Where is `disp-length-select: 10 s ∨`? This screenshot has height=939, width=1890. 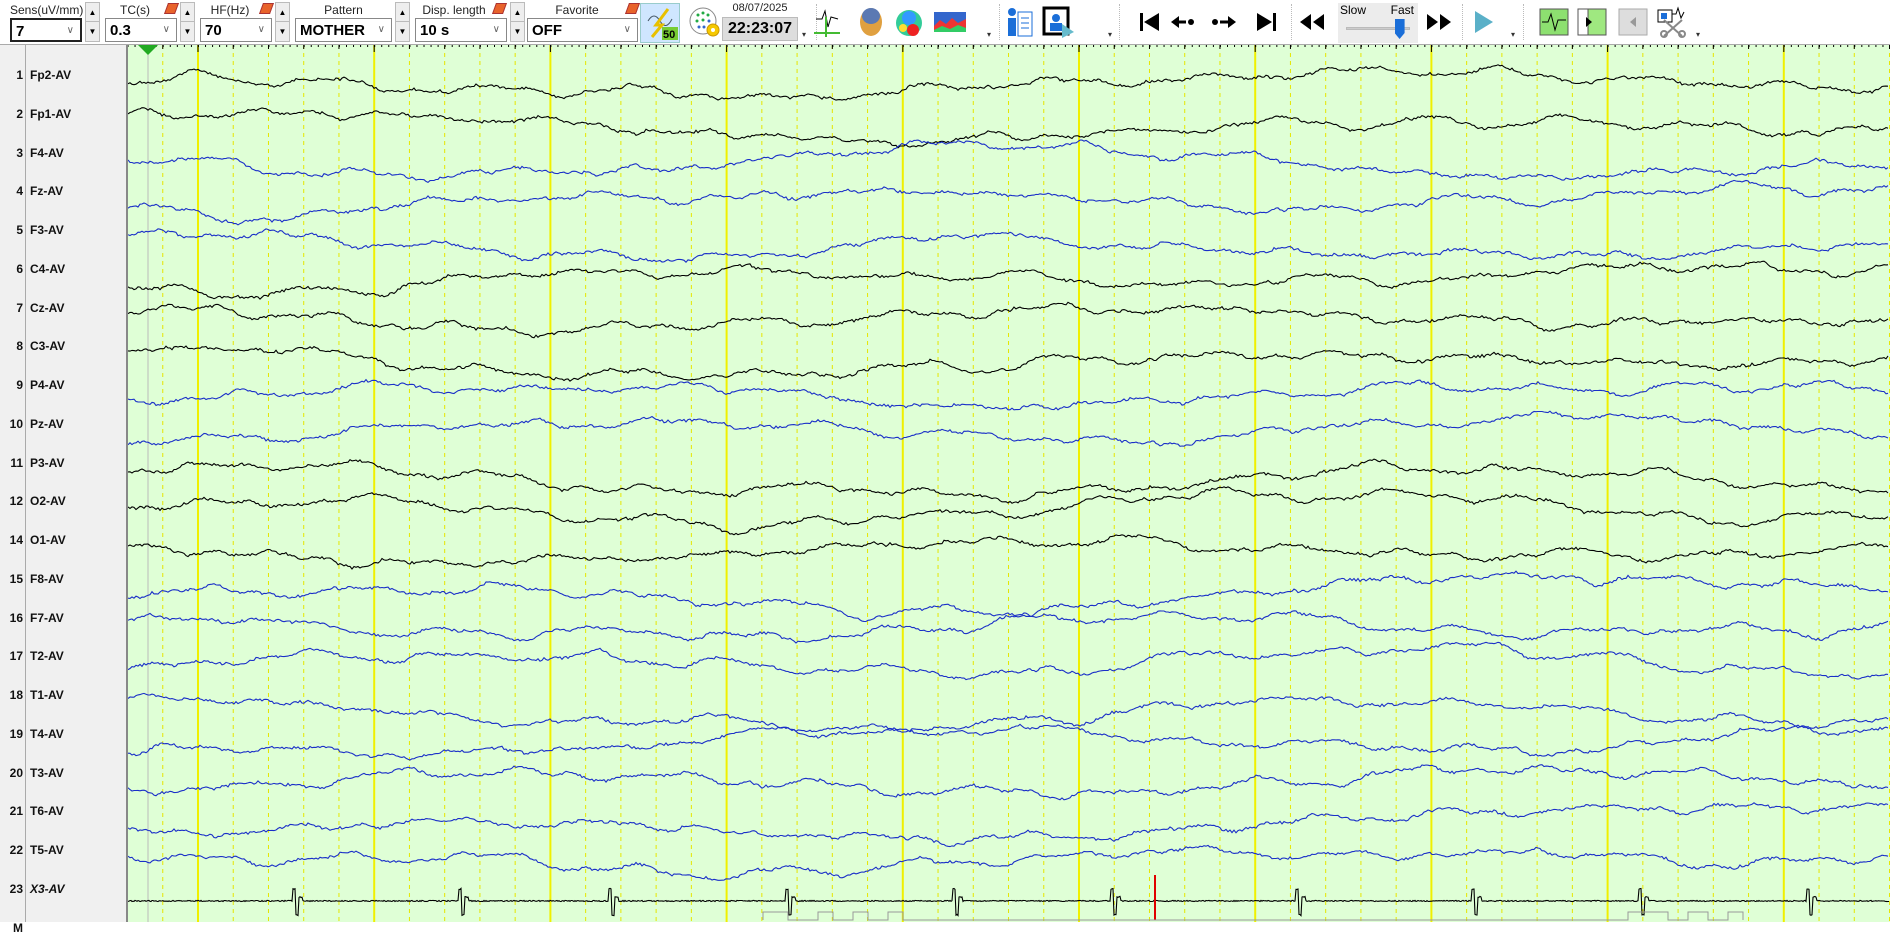 disp-length-select: 10 s ∨ is located at coordinates (461, 30).